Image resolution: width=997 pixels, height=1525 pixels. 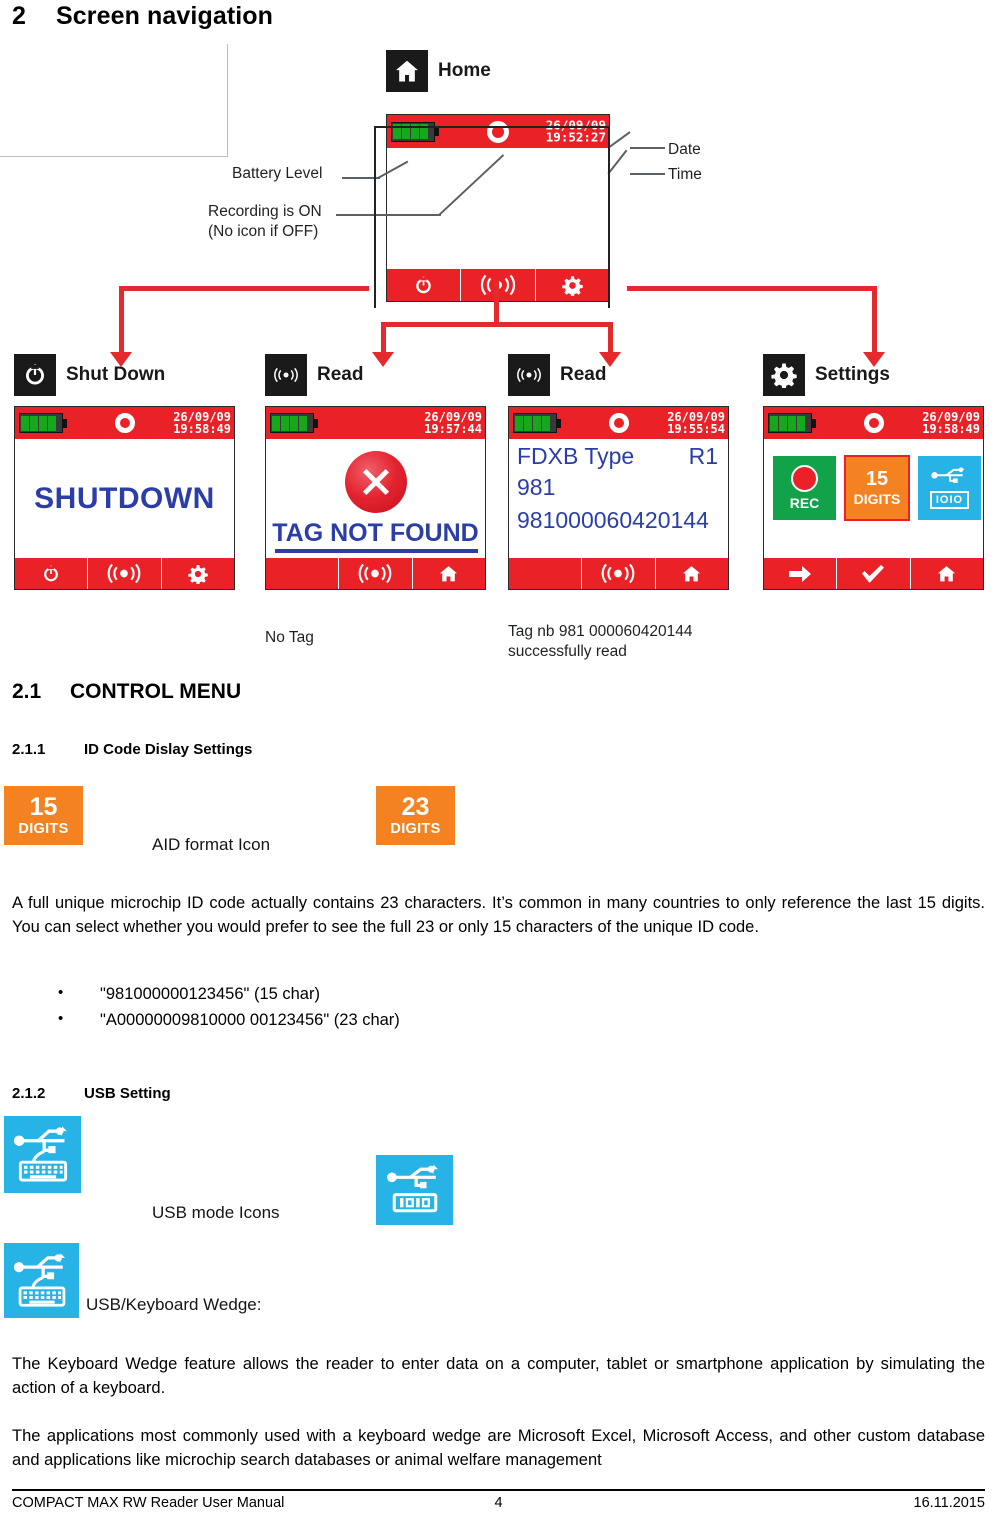 What do you see at coordinates (383, 359) in the screenshot?
I see `arrow-read1` at bounding box center [383, 359].